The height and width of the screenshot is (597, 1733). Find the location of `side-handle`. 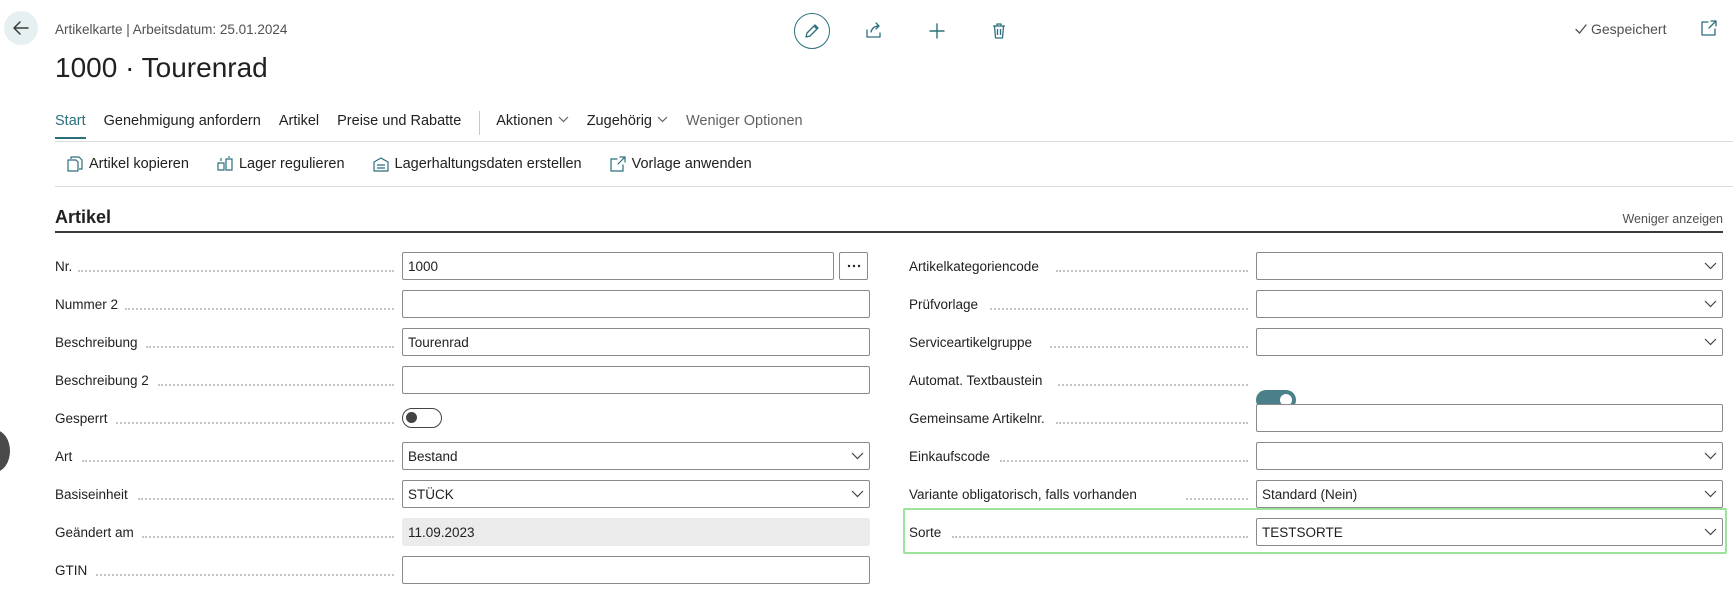

side-handle is located at coordinates (5, 451).